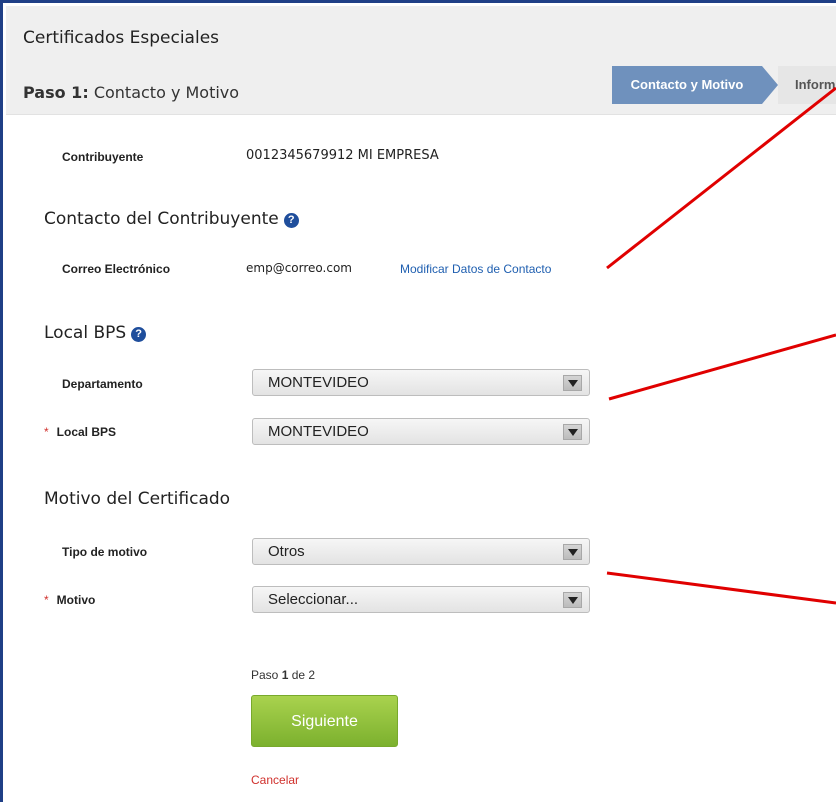  What do you see at coordinates (721, 588) in the screenshot?
I see `annotation-line-motive` at bounding box center [721, 588].